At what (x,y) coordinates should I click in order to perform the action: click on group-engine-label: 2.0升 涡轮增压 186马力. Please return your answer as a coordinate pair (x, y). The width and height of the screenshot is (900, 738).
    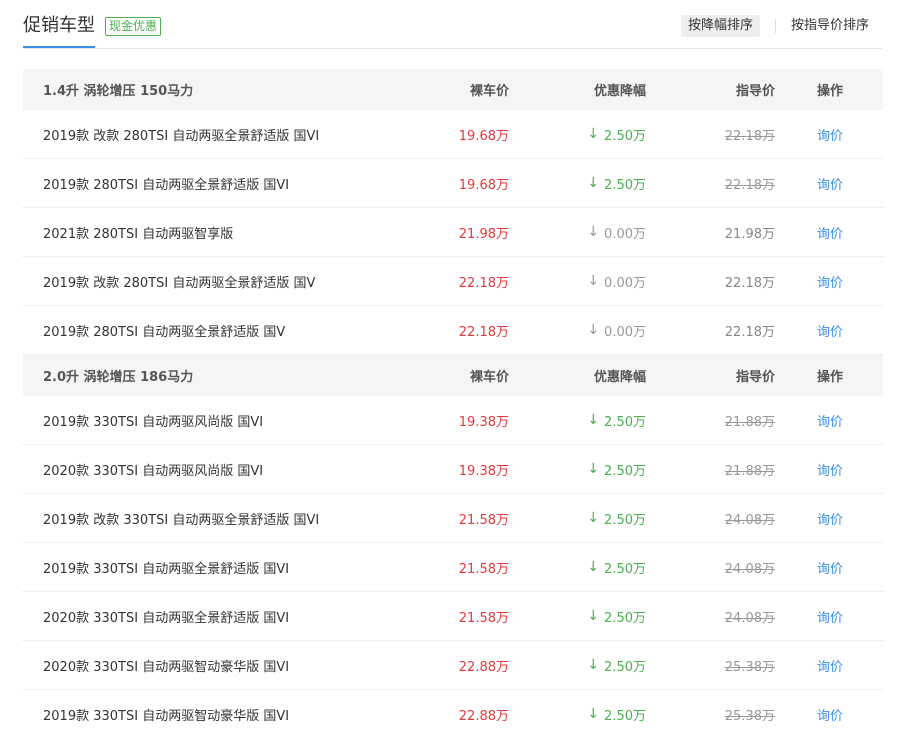
    Looking at the image, I should click on (118, 377).